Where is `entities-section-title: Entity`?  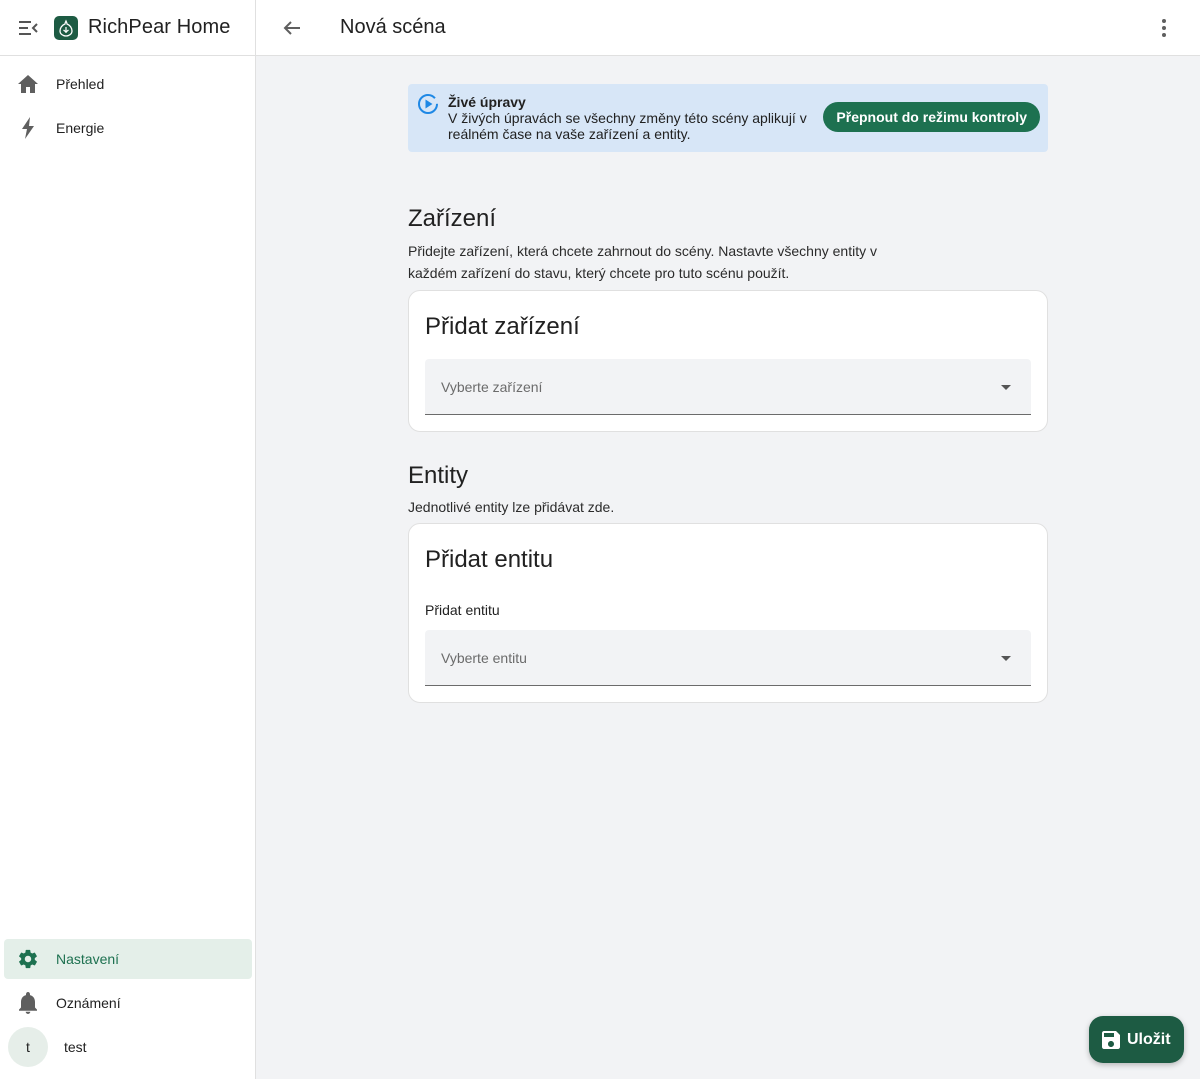 entities-section-title: Entity is located at coordinates (438, 475).